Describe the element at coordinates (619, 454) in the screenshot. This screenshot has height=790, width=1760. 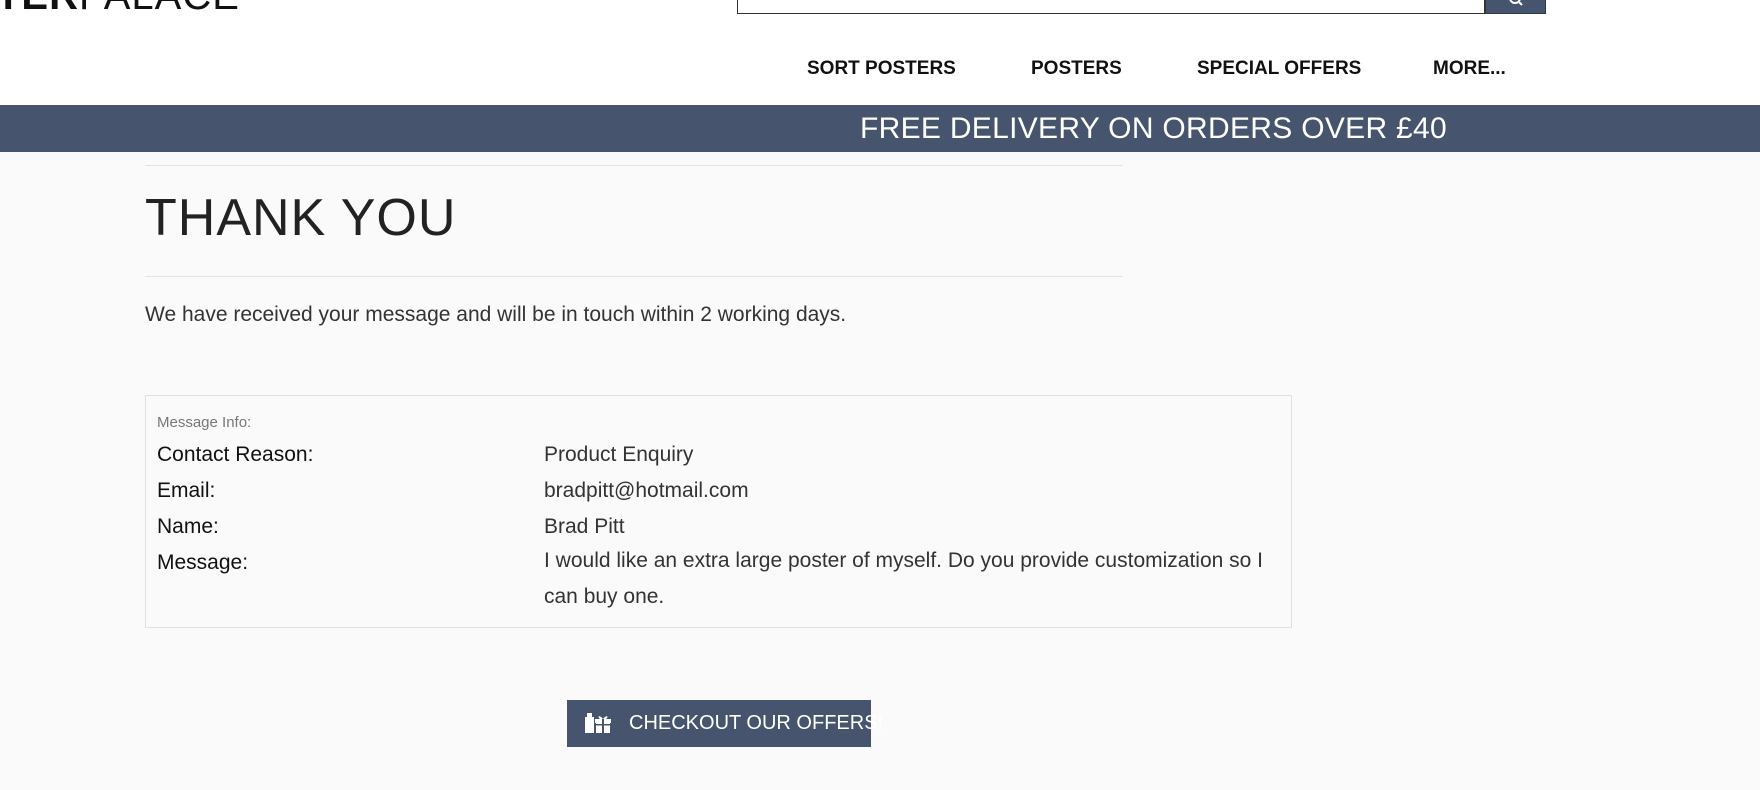
I see `contact-reason-value: Product Enquiry` at that location.